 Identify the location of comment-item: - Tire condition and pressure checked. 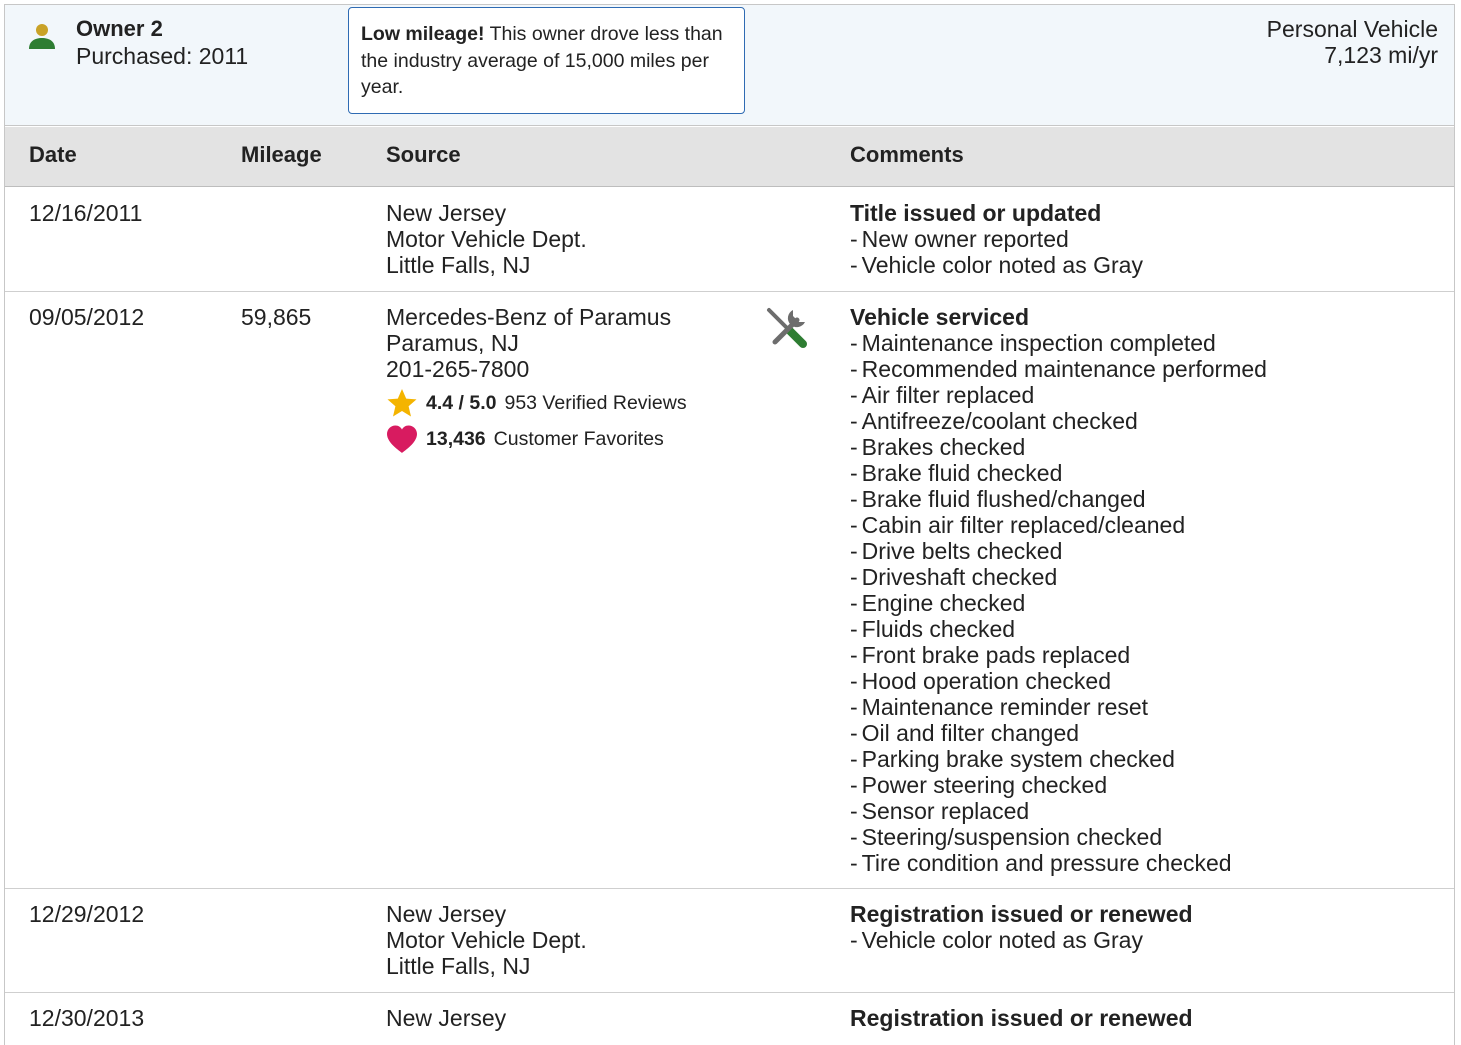
(1041, 863).